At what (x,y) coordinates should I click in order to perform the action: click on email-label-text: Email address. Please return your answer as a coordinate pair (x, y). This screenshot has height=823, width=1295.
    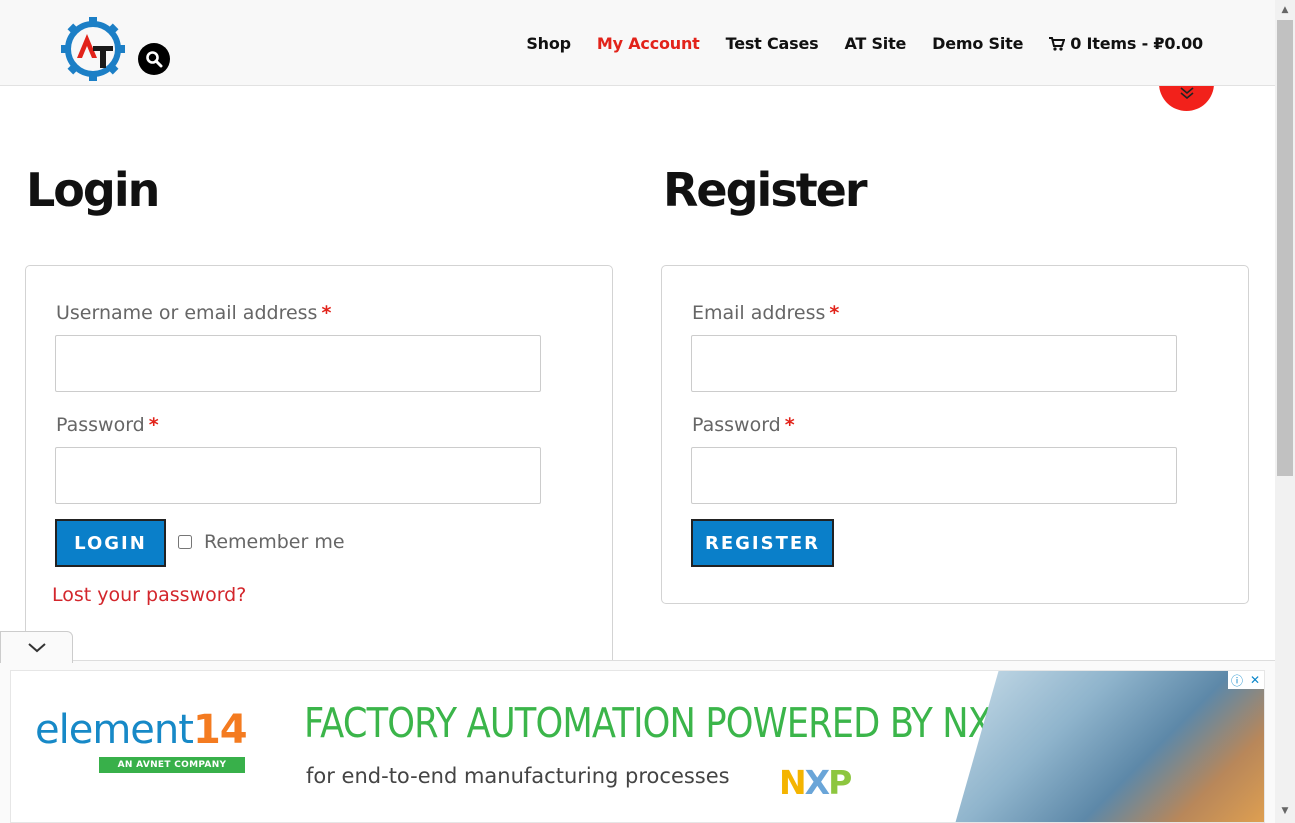
    Looking at the image, I should click on (759, 313).